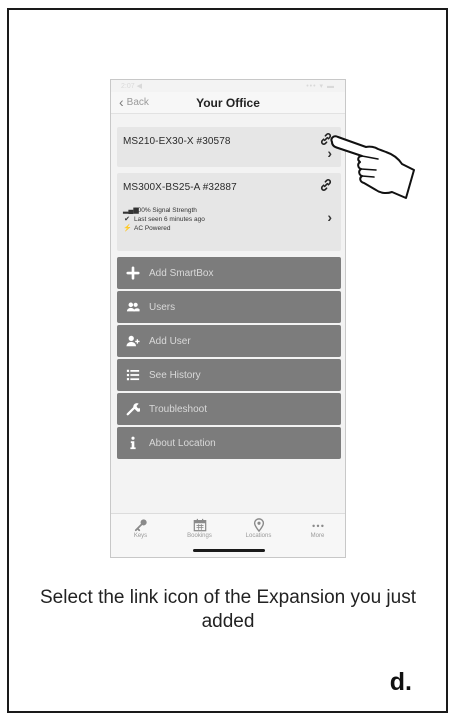  Describe the element at coordinates (121, 102) in the screenshot. I see `chevron-left-icon: ‹` at that location.